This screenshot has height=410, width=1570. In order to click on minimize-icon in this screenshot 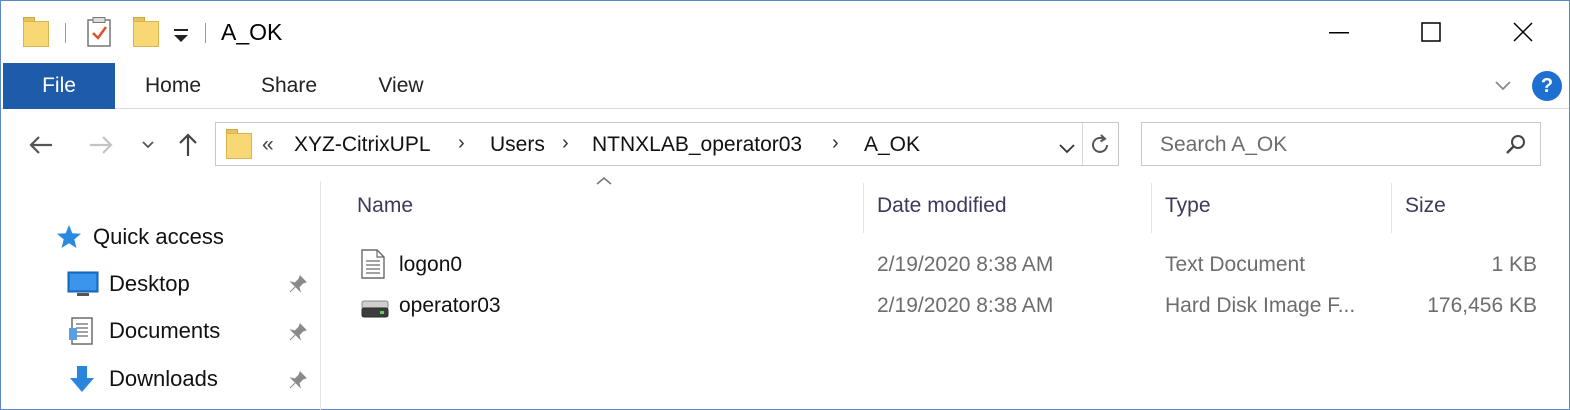, I will do `click(1339, 33)`.